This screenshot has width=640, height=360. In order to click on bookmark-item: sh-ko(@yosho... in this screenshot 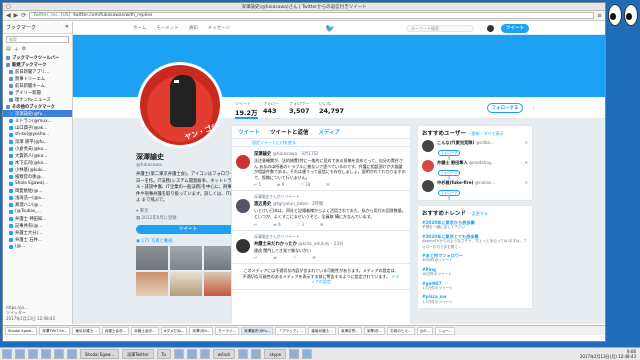, I will do `click(37, 134)`.